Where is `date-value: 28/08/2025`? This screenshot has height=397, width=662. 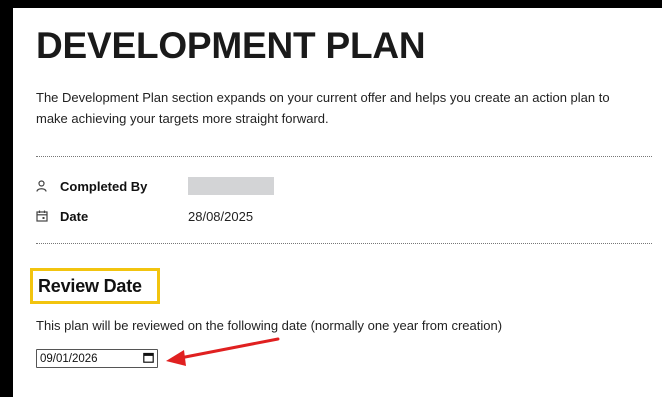 date-value: 28/08/2025 is located at coordinates (221, 216).